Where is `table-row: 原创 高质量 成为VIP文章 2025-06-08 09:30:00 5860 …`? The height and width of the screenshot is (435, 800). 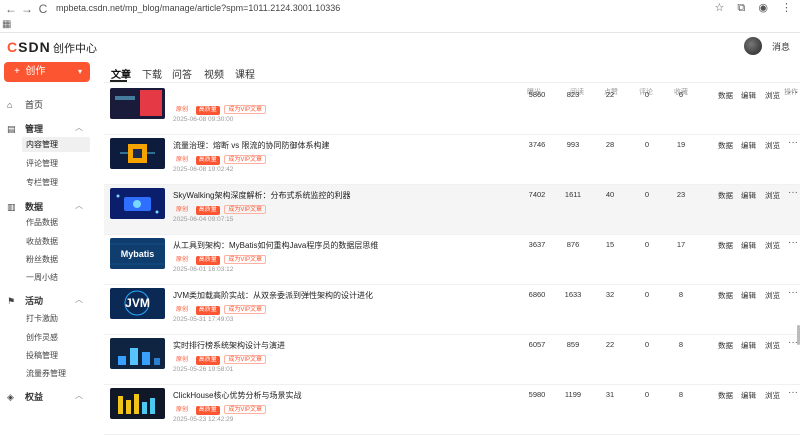 table-row: 原创 高质量 成为VIP文章 2025-06-08 09:30:00 5860 … is located at coordinates (452, 111).